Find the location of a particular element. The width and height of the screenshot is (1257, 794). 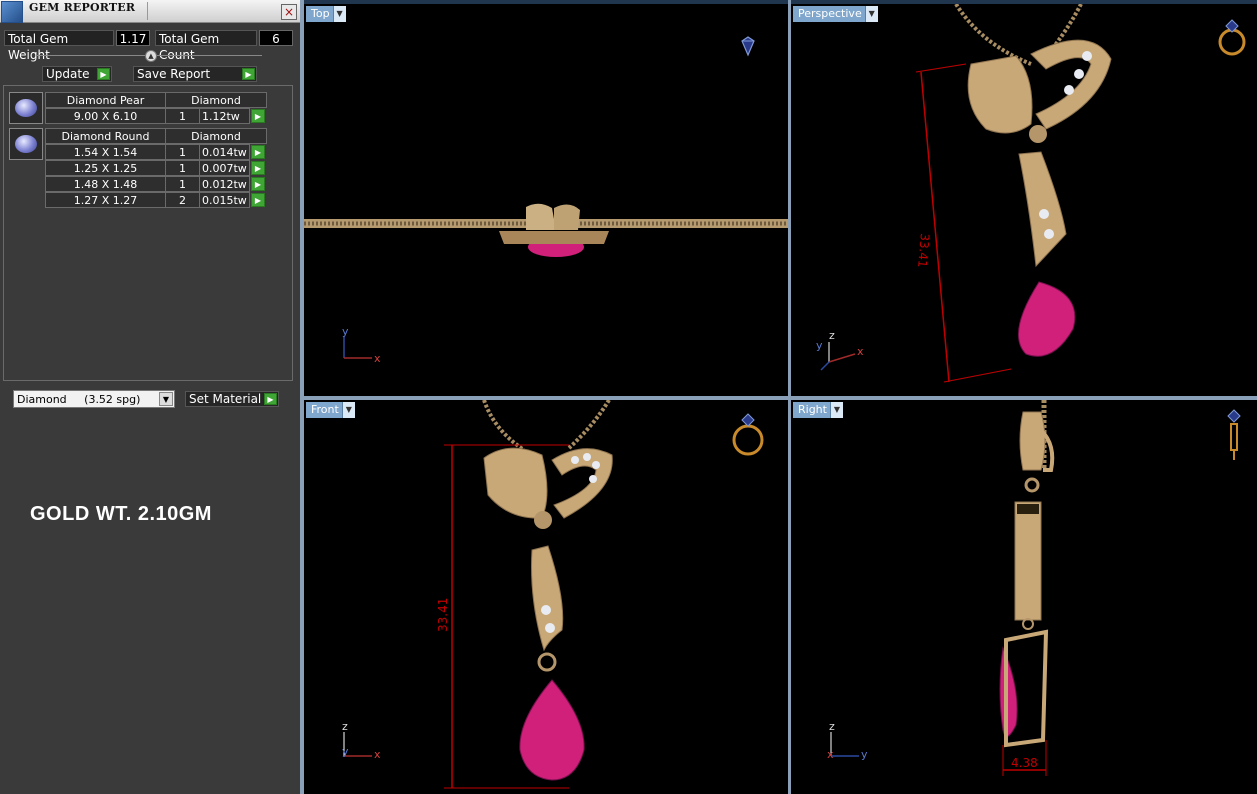

diamond-pear-thumbnail is located at coordinates (26, 108).